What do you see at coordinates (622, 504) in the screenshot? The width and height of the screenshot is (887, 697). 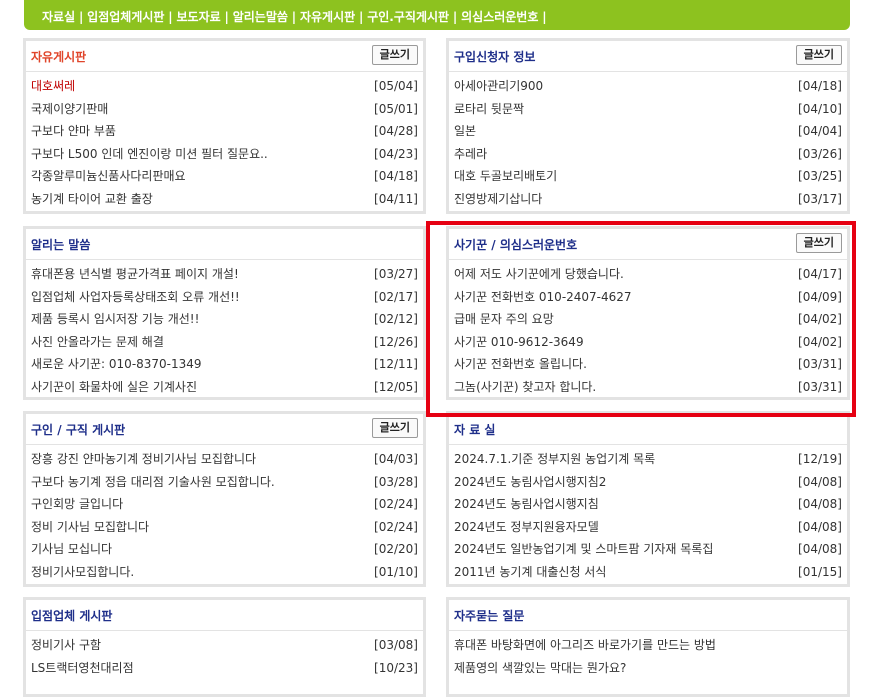 I see `post-title: 2024년도 농림사업시행지침` at bounding box center [622, 504].